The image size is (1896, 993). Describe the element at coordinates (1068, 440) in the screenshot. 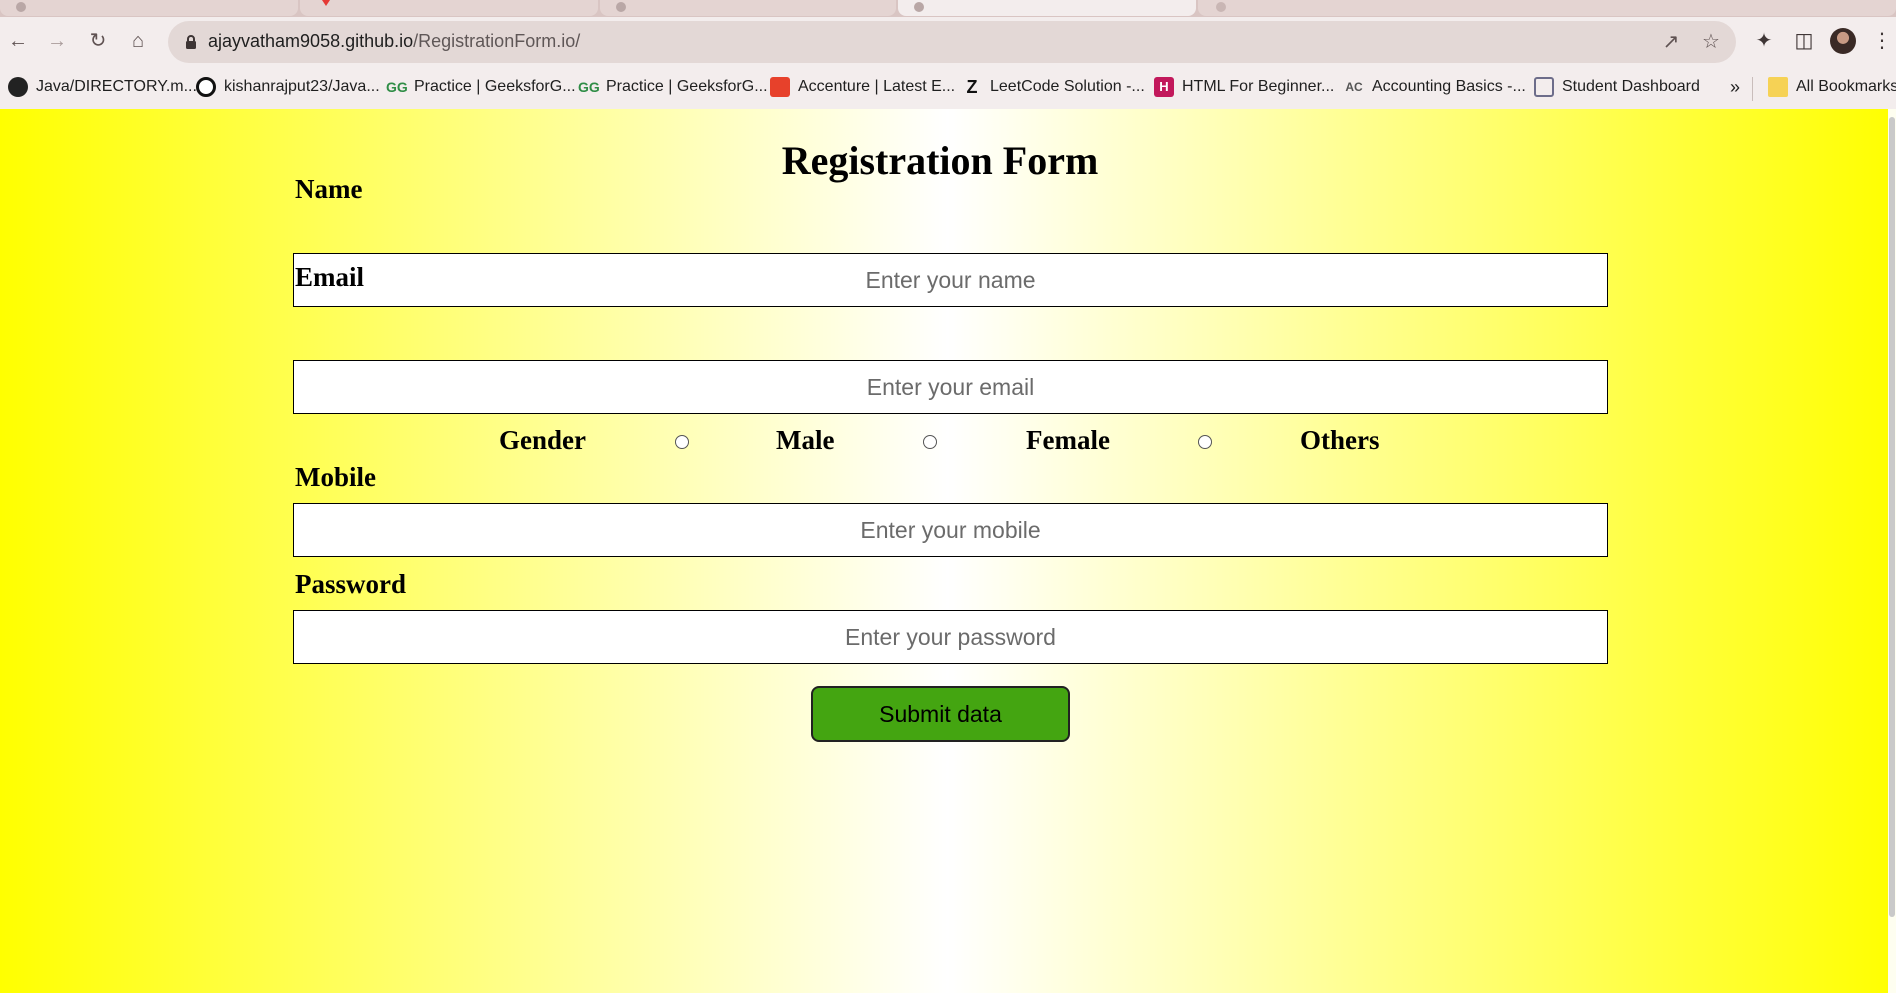

I see `female-label: Female` at that location.